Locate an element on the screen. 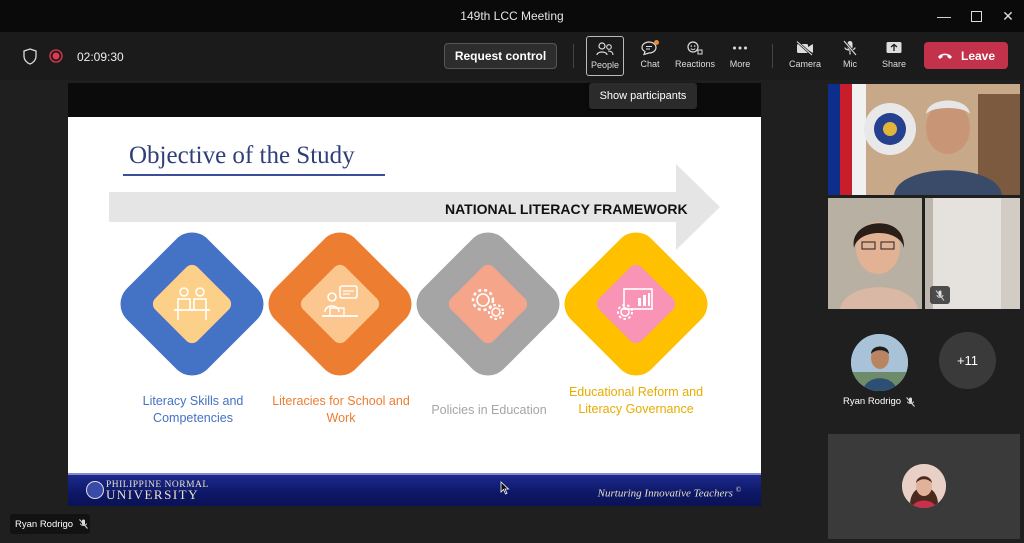 Image resolution: width=1024 pixels, height=543 pixels. students-desk-icon is located at coordinates (192, 303).